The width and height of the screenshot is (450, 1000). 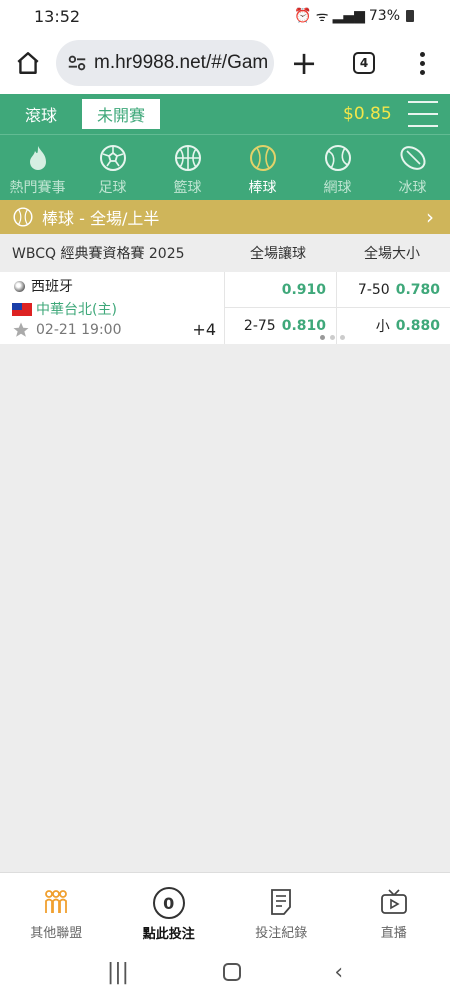 What do you see at coordinates (52, 287) in the screenshot?
I see `team1-name: 西班牙` at bounding box center [52, 287].